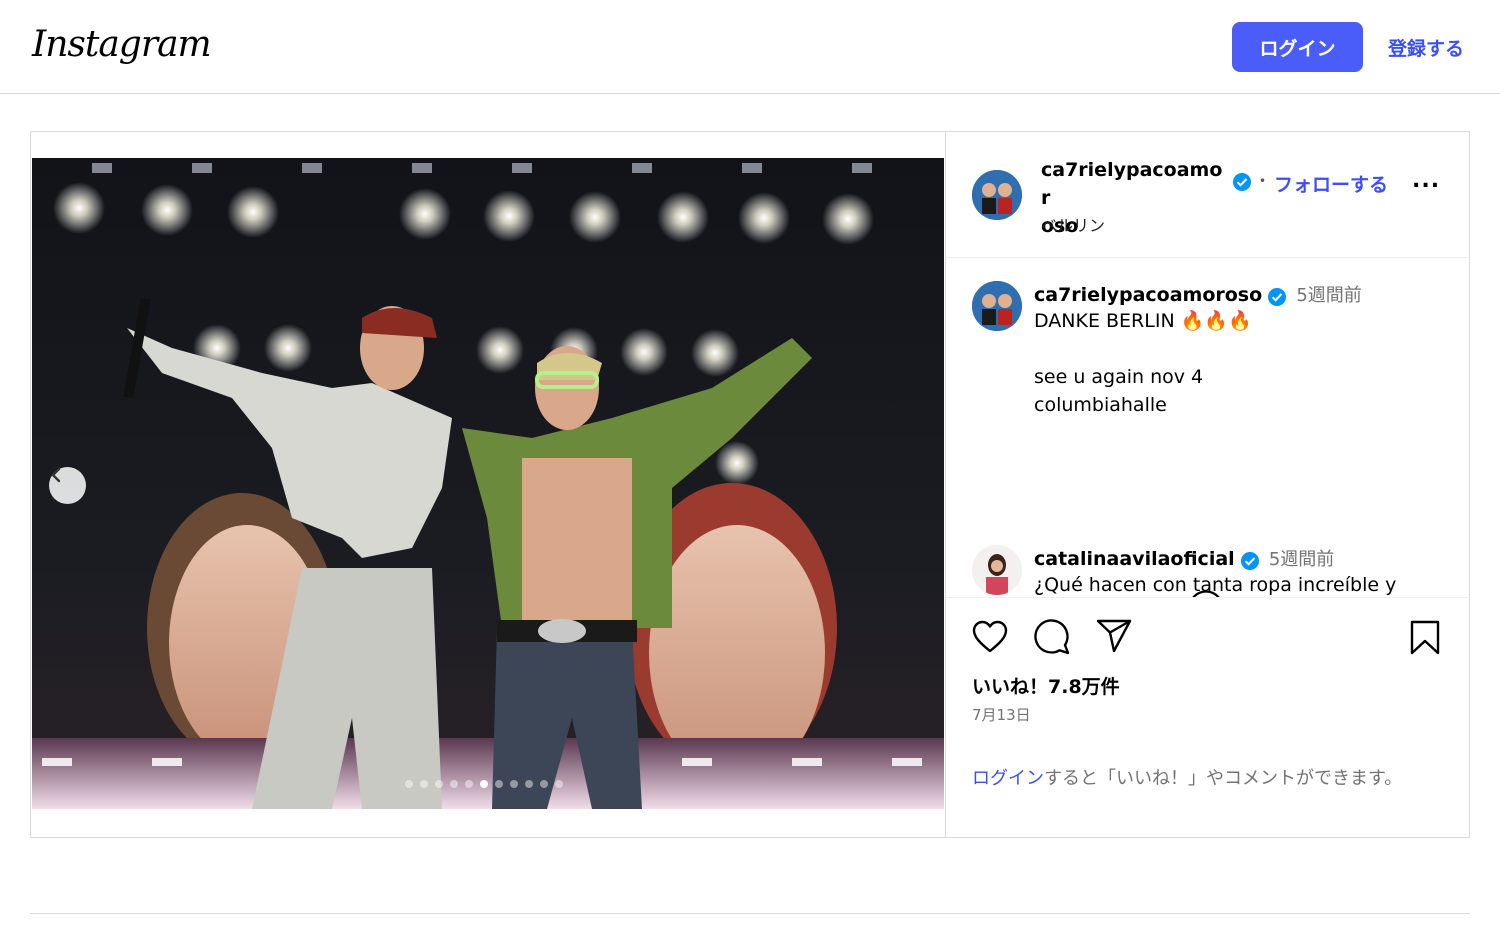 This screenshot has width=1500, height=938. I want to click on instagram-logo: Instagram, so click(122, 44).